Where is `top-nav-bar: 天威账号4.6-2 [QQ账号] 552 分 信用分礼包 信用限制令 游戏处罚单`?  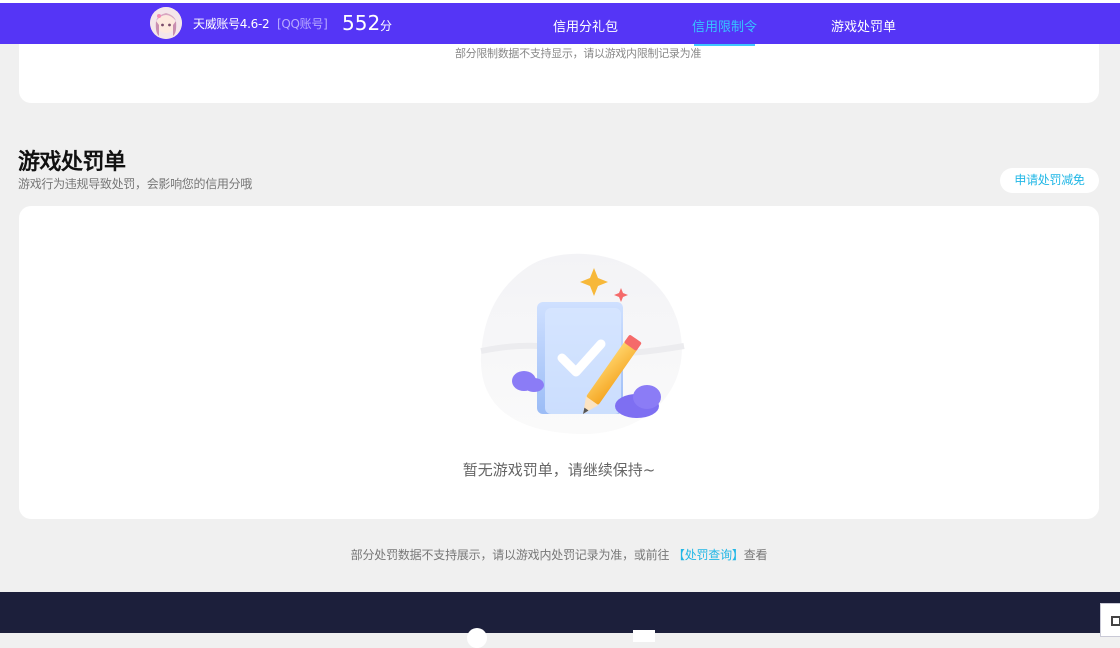
top-nav-bar: 天威账号4.6-2 [QQ账号] 552 分 信用分礼包 信用限制令 游戏处罚单 is located at coordinates (560, 24).